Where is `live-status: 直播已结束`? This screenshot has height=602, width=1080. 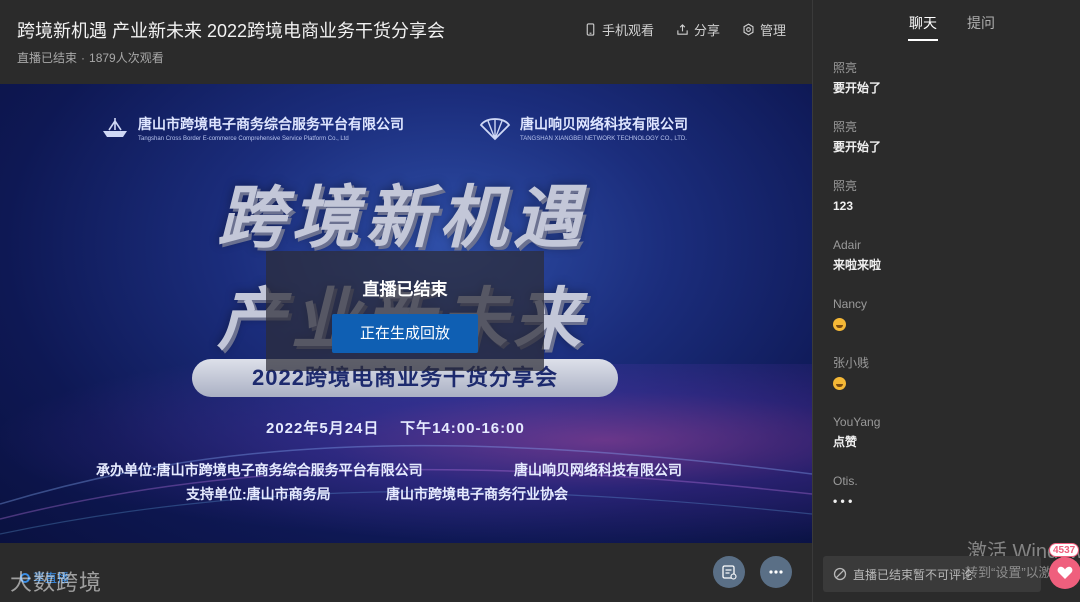
live-status: 直播已结束 is located at coordinates (47, 58).